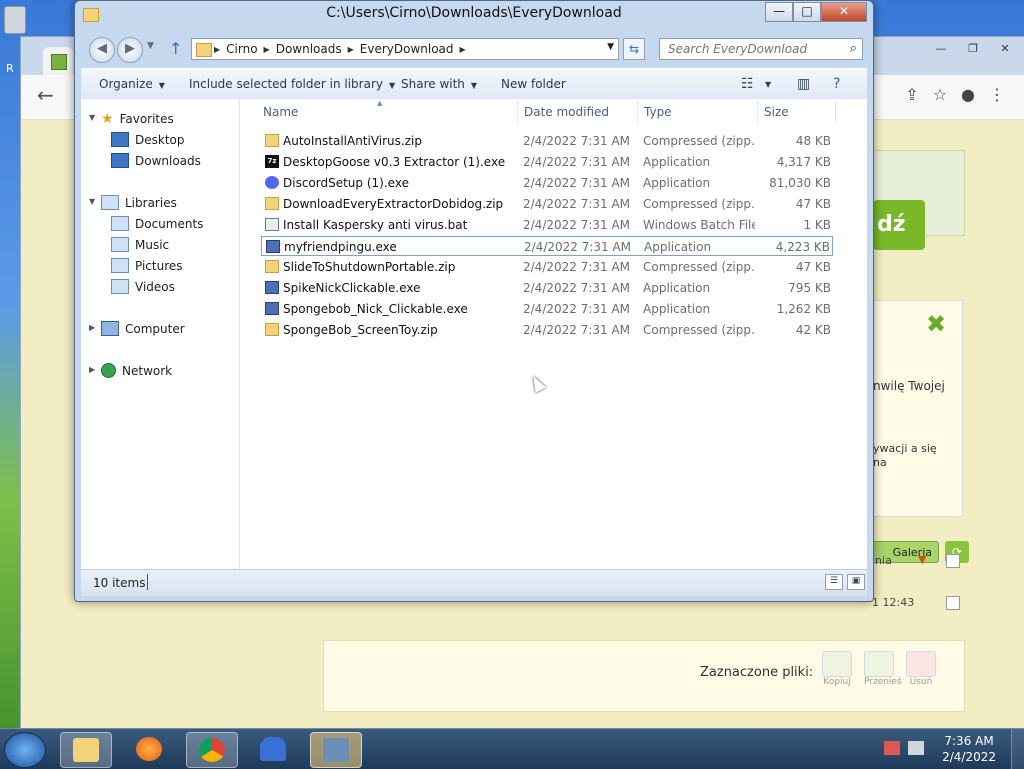 Image resolution: width=1024 pixels, height=769 pixels. What do you see at coordinates (921, 671) in the screenshot?
I see `delete-button: Usuń` at bounding box center [921, 671].